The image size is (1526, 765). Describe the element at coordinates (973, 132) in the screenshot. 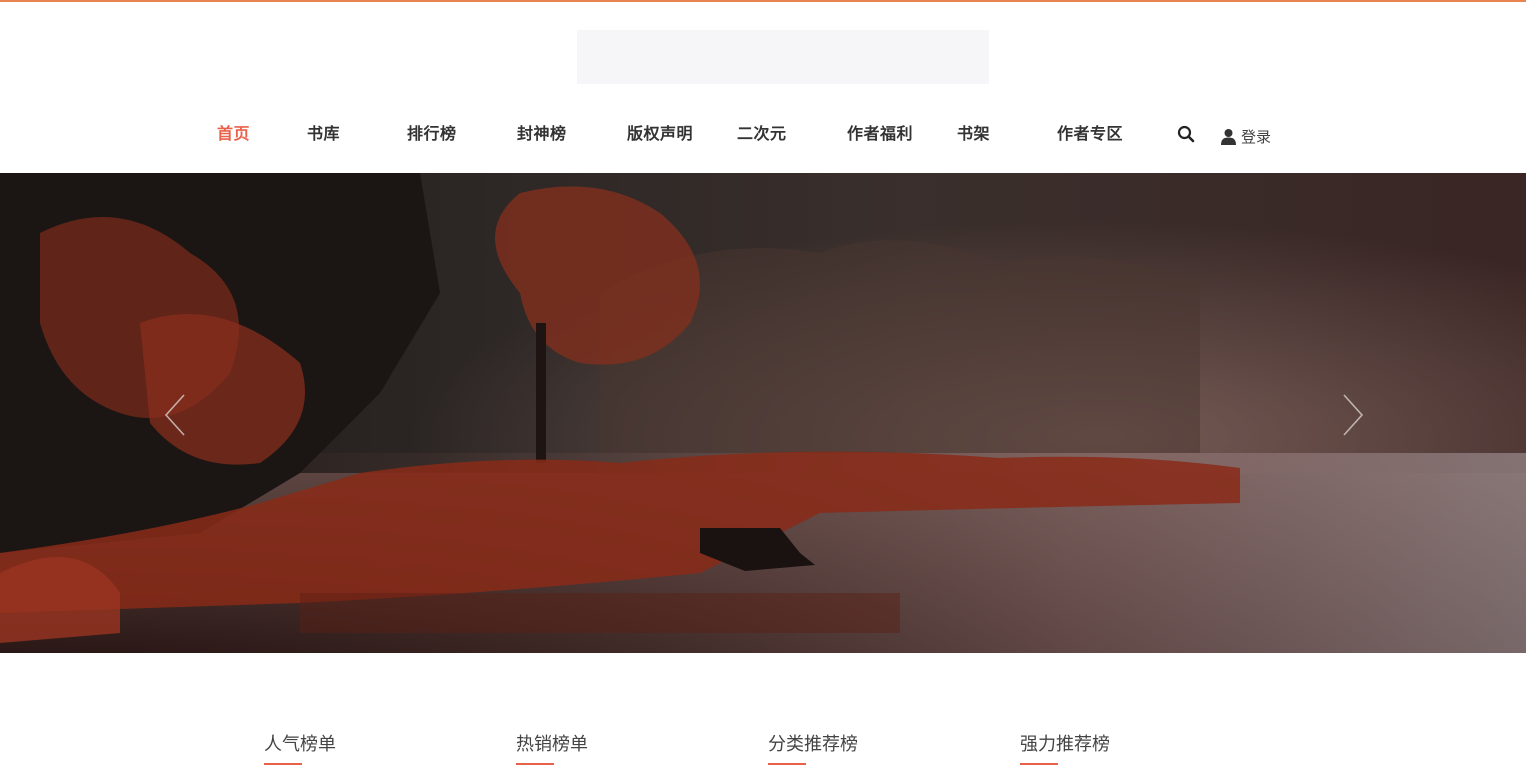

I see `nav-item-bookshelf: 书架` at that location.